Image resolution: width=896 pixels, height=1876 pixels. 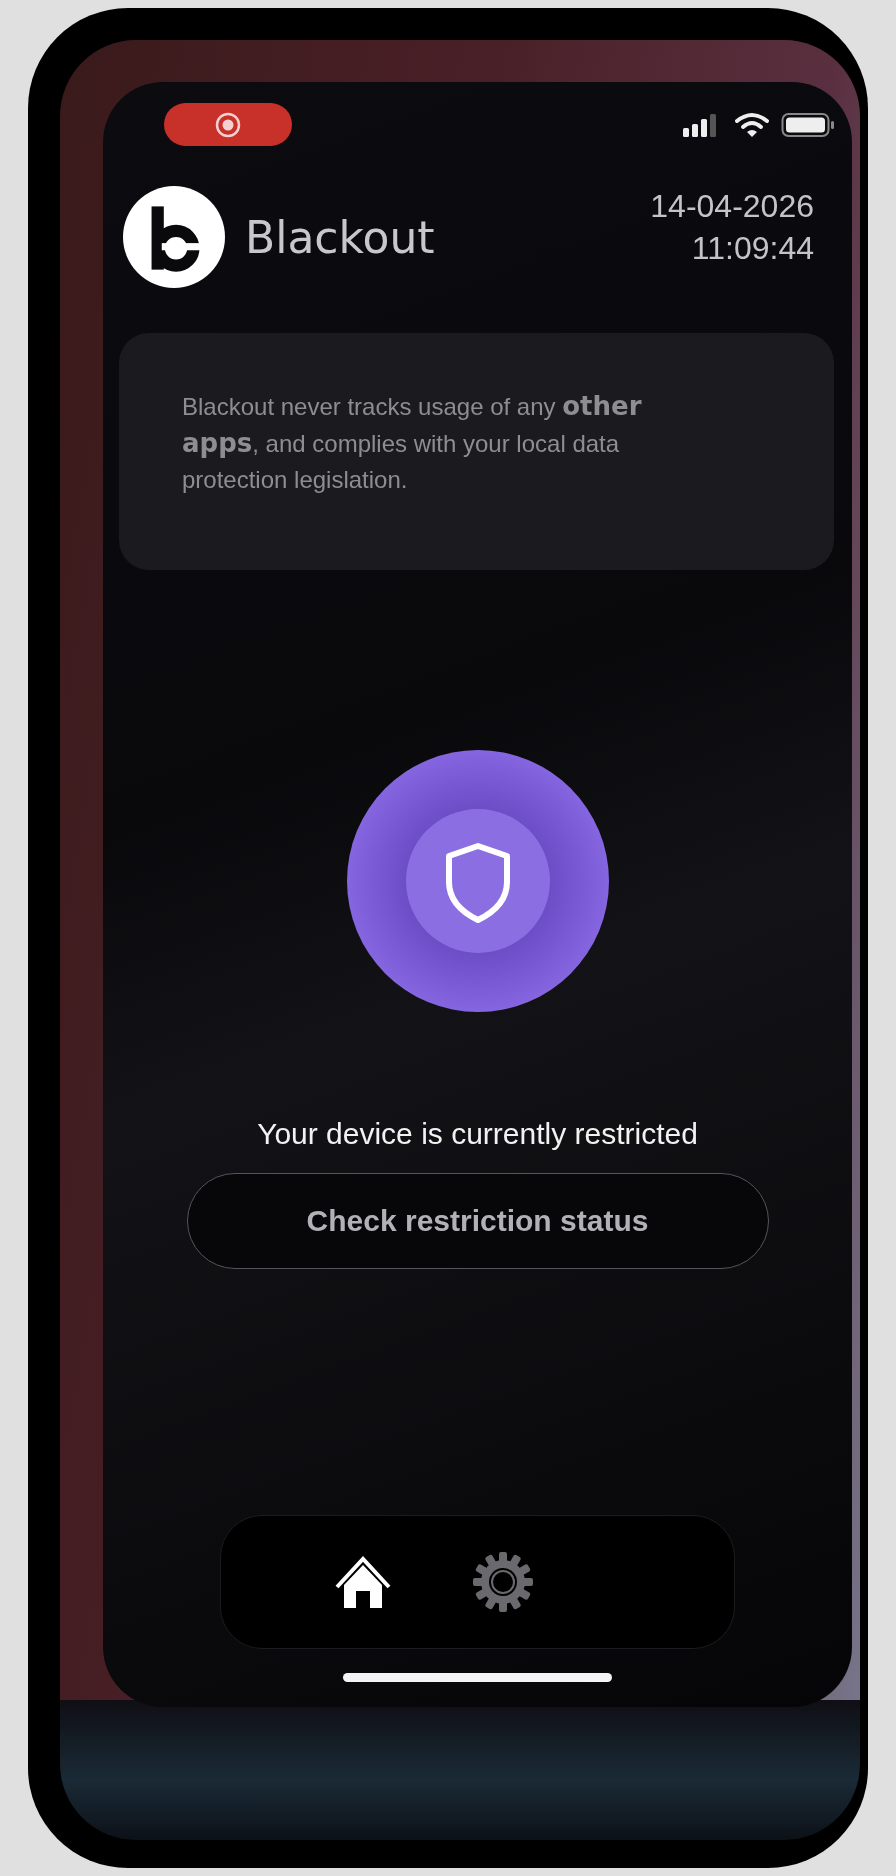 What do you see at coordinates (752, 248) in the screenshot?
I see `time-label: 11:09:44` at bounding box center [752, 248].